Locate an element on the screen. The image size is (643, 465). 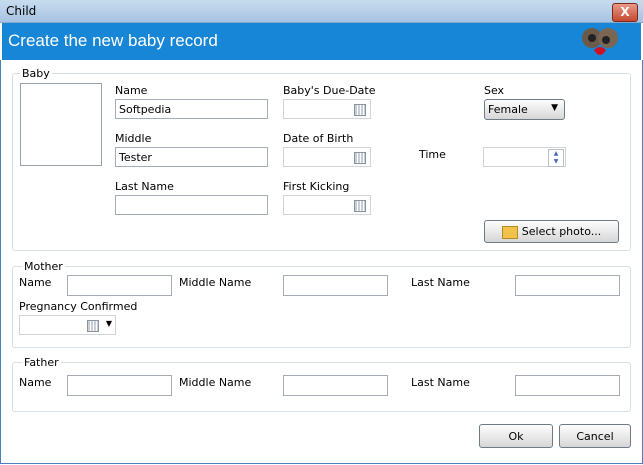
sex-select: Female ▼ is located at coordinates (524, 109).